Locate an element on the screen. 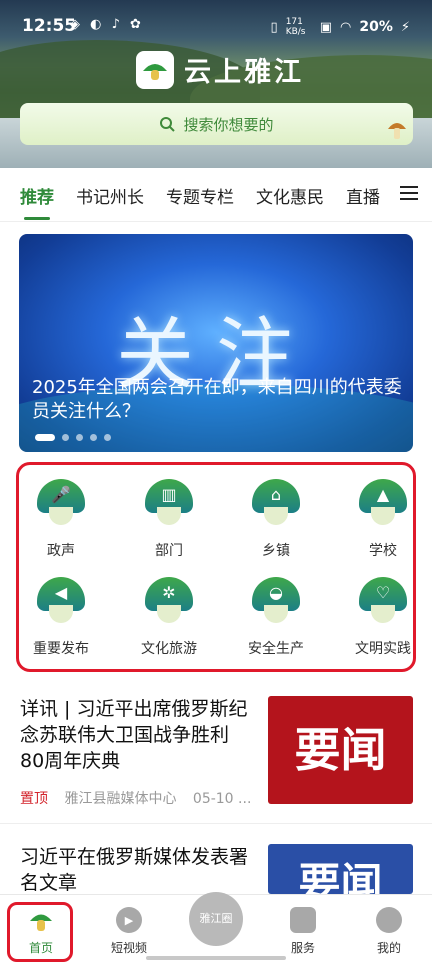  category-label: 重要发布 is located at coordinates (61, 649).